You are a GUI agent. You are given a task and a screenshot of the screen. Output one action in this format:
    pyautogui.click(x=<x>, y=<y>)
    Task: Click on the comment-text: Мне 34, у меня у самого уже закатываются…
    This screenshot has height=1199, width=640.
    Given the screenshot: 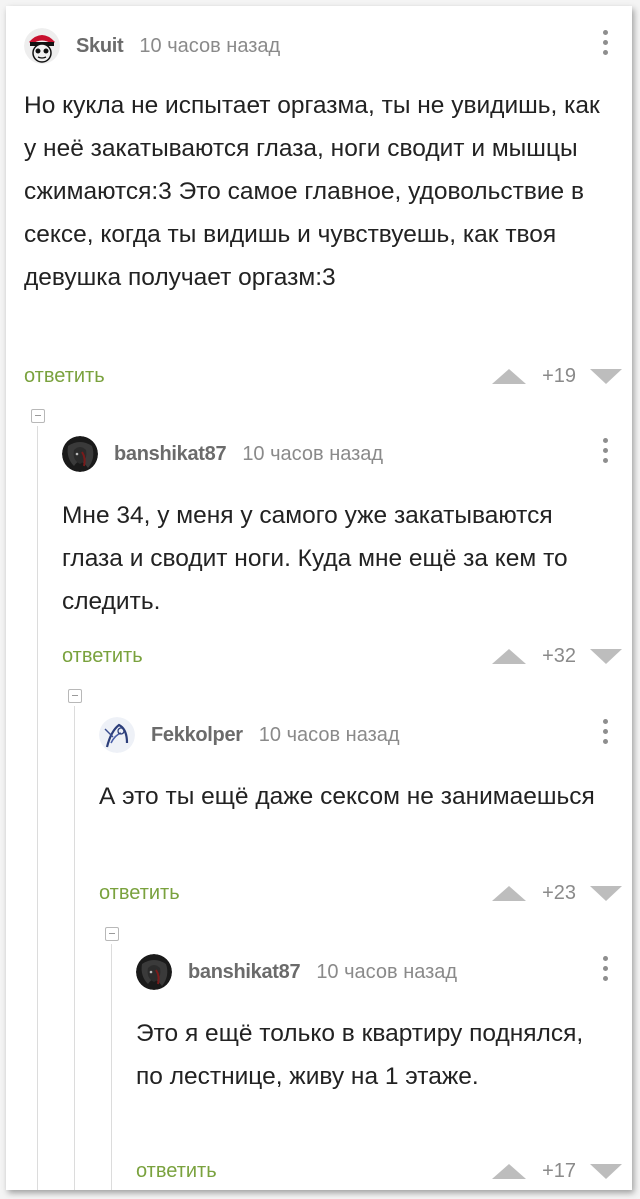 What is the action you would take?
    pyautogui.click(x=315, y=558)
    